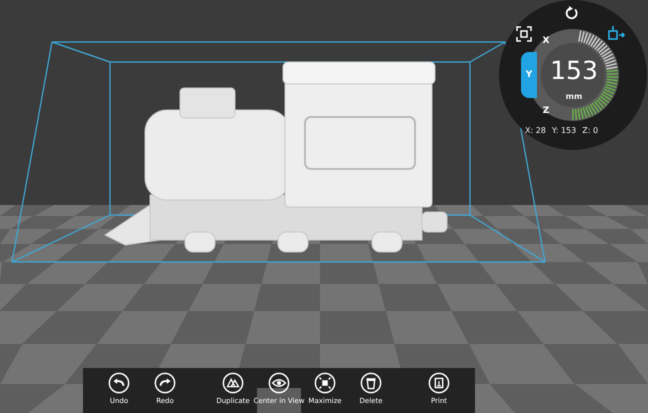  Describe the element at coordinates (439, 383) in the screenshot. I see `print-icon` at that location.